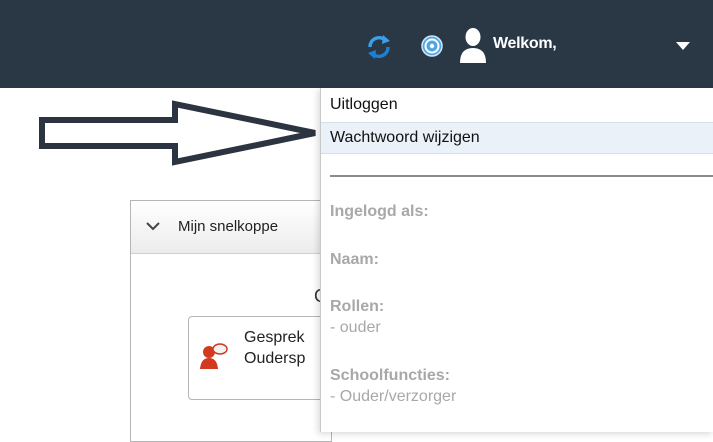  What do you see at coordinates (354, 259) in the screenshot?
I see `name-label: Naam:` at bounding box center [354, 259].